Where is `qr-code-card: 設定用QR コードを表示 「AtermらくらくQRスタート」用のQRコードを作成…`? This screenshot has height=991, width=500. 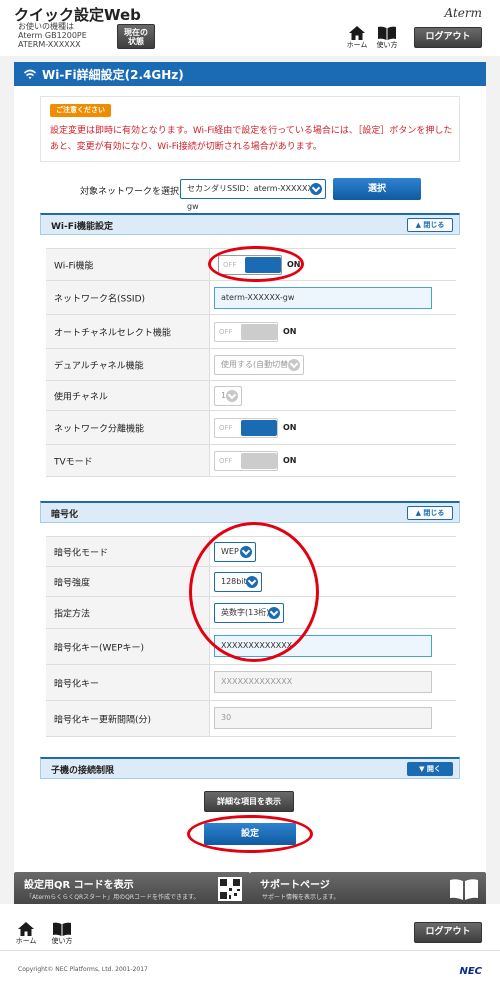
qr-code-card: 設定用QR コードを表示 「AtermらくらくQRスタート」用のQRコードを作成… is located at coordinates (132, 889).